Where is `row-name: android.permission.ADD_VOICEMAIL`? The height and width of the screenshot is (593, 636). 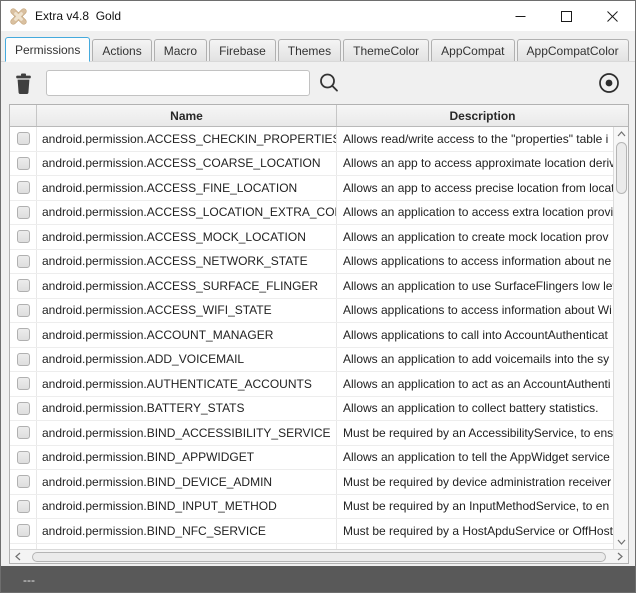
row-name: android.permission.ADD_VOICEMAIL is located at coordinates (186, 359).